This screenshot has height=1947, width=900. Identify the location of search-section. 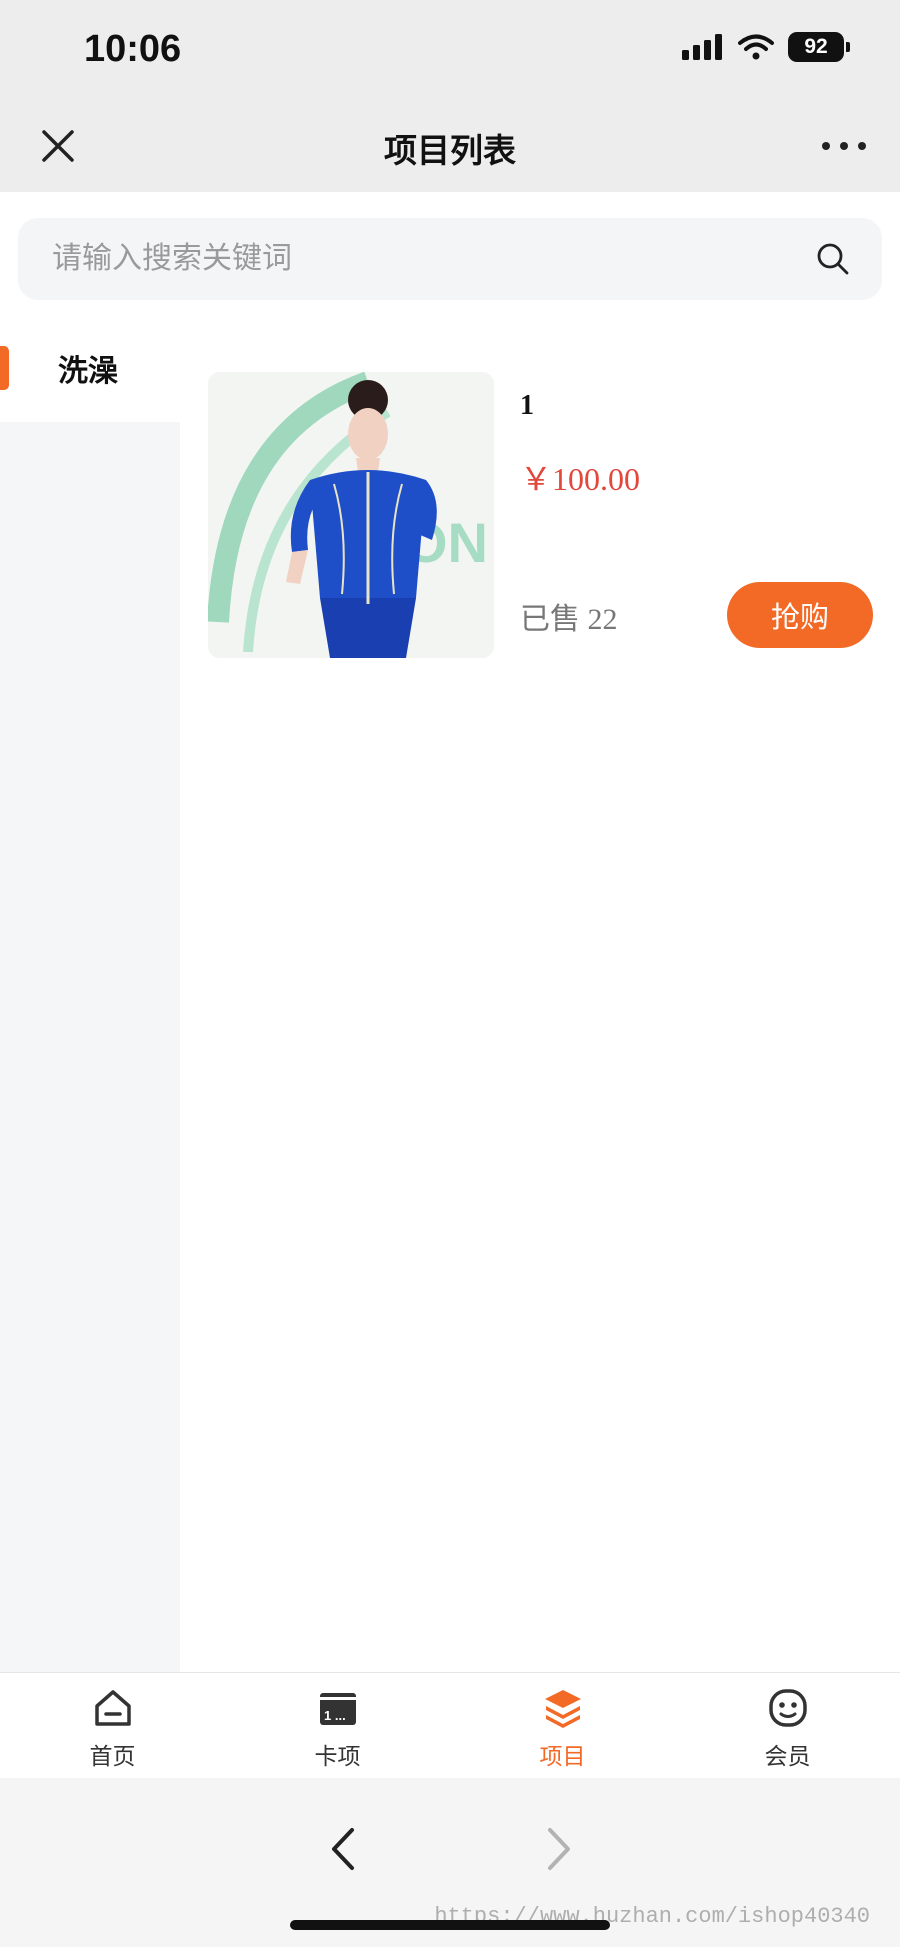
(450, 252).